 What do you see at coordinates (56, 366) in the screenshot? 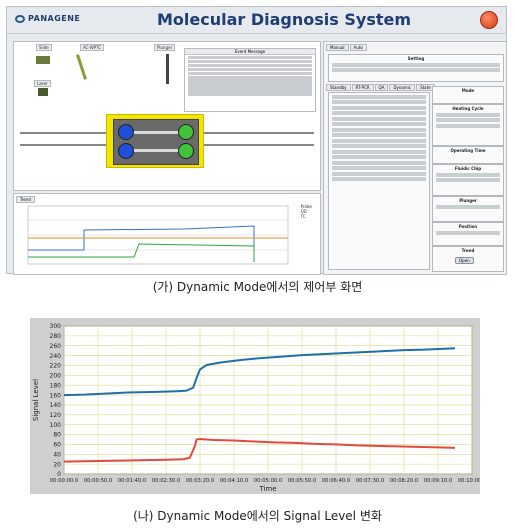
I see `y-tick-label: 220` at bounding box center [56, 366].